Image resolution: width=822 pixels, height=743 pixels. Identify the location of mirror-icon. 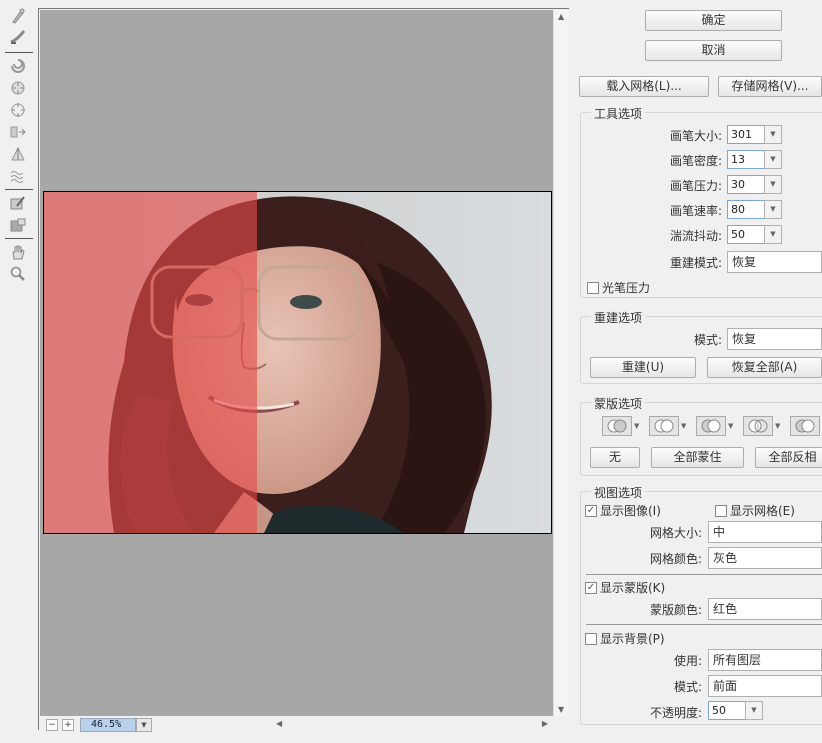
(18, 154).